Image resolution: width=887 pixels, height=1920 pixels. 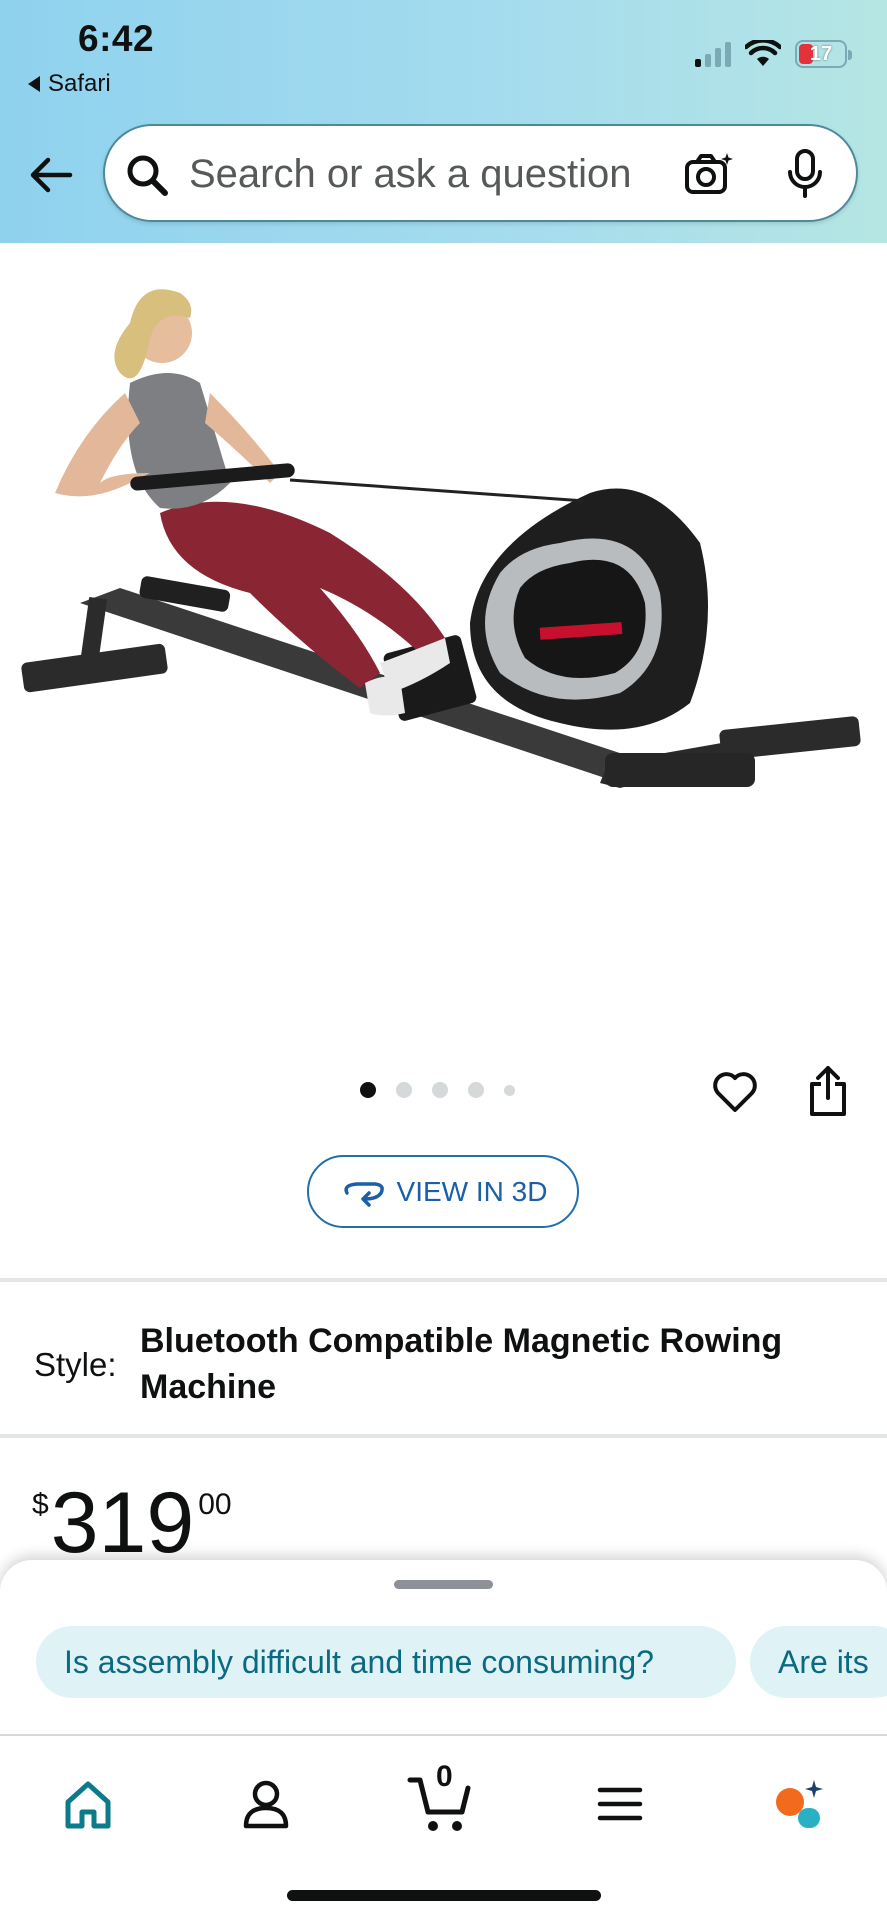 What do you see at coordinates (51, 175) in the screenshot?
I see `back-arrow-icon` at bounding box center [51, 175].